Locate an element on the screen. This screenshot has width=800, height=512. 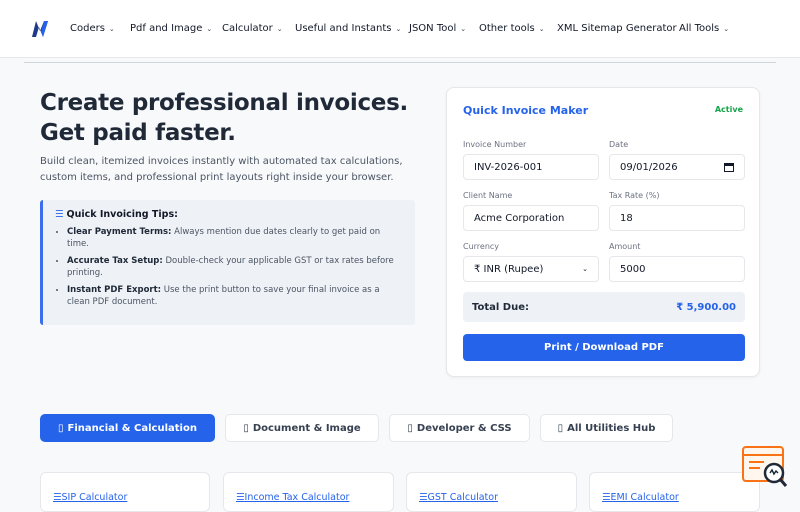
currency-label: Currency is located at coordinates (481, 246).